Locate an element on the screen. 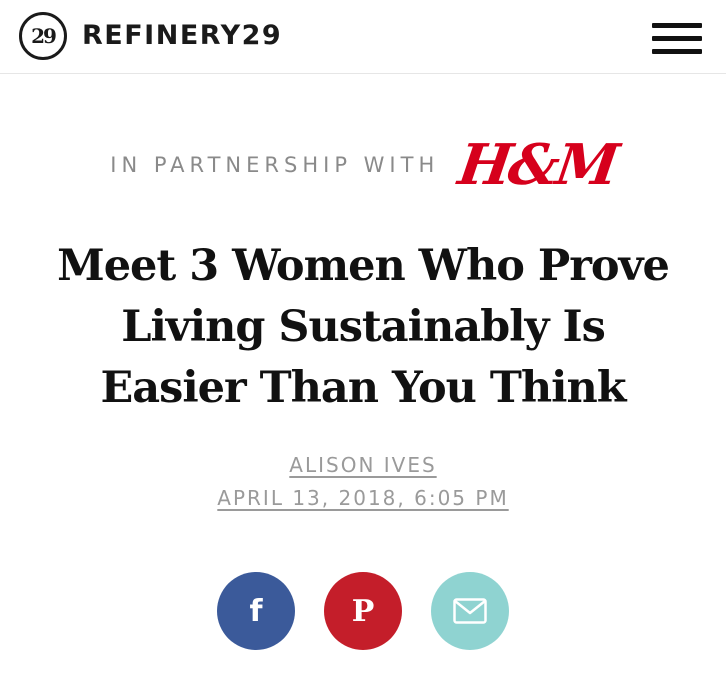 The width and height of the screenshot is (726, 686). pinterest-icon: P is located at coordinates (363, 611).